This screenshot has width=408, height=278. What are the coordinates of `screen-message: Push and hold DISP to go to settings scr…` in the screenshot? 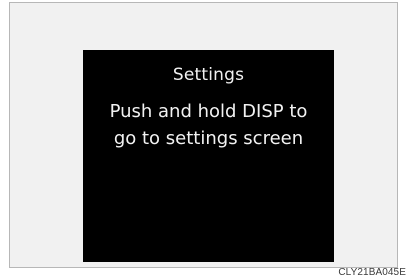 It's located at (208, 125).